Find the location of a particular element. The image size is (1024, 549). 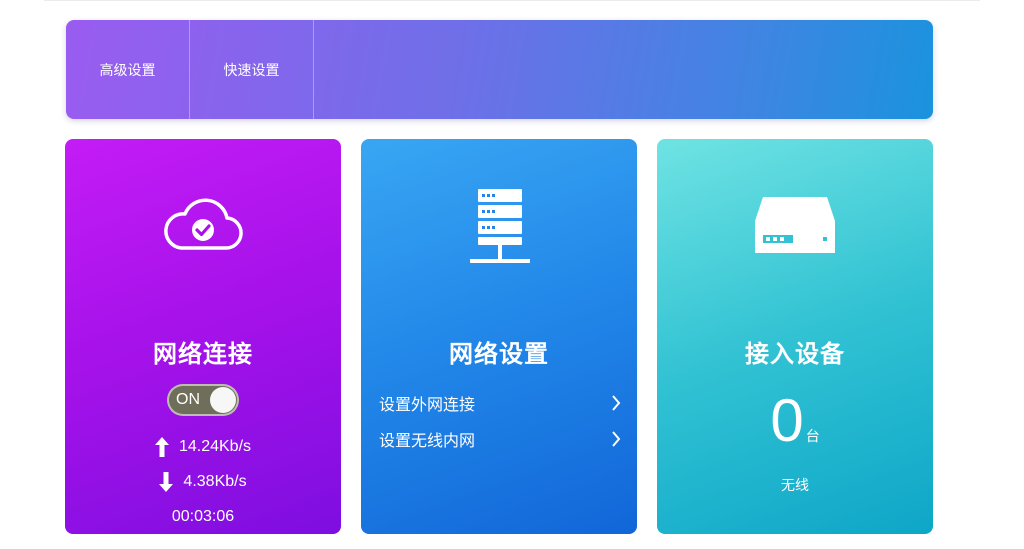

upload-rate-row: 14.24Kb/s is located at coordinates (203, 447).